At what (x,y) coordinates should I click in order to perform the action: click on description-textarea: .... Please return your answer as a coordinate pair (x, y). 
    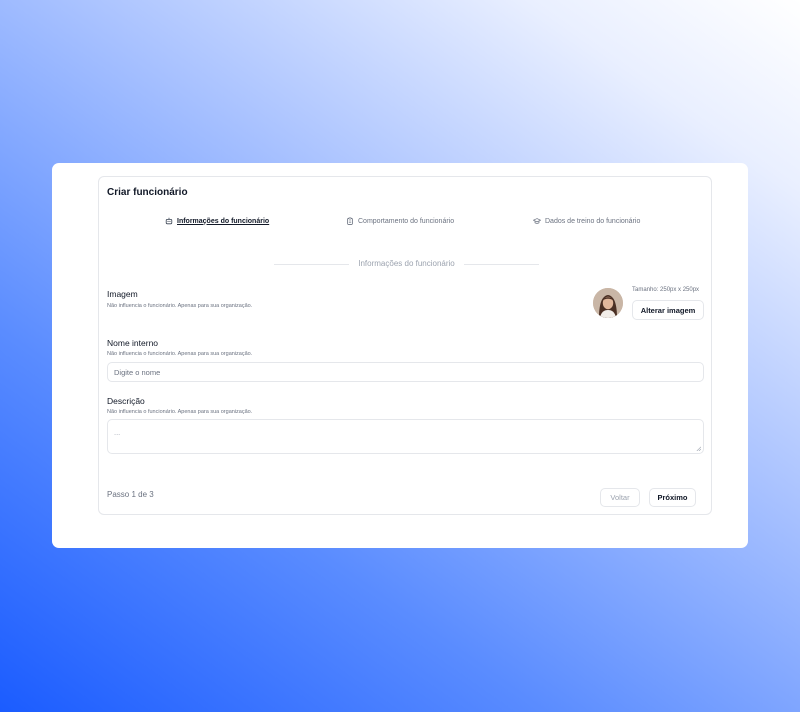
    Looking at the image, I should click on (405, 436).